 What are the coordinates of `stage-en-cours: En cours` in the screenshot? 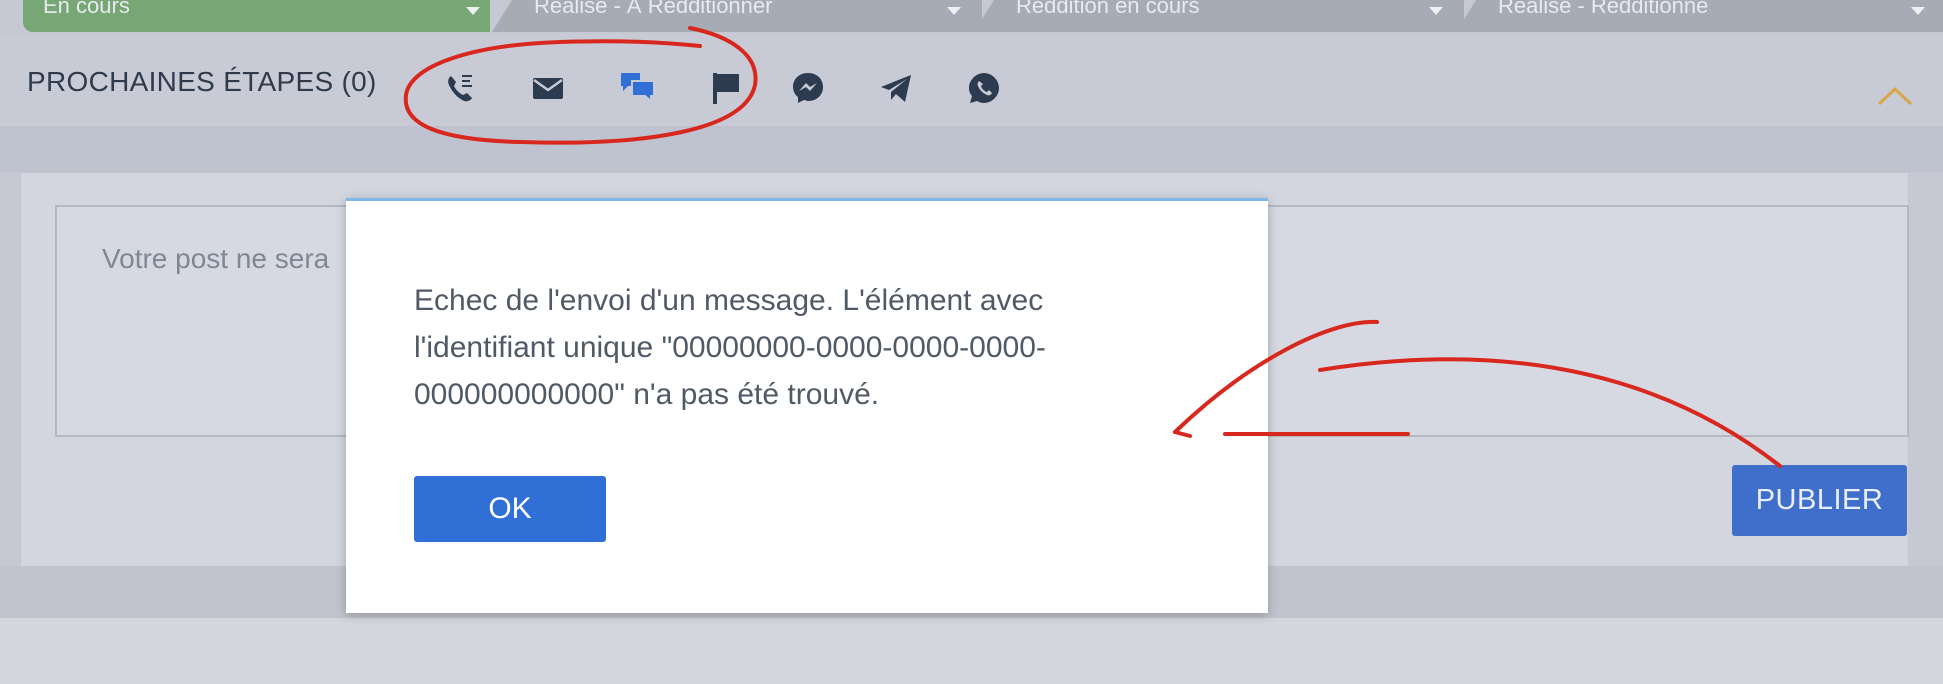 It's located at (256, 16).